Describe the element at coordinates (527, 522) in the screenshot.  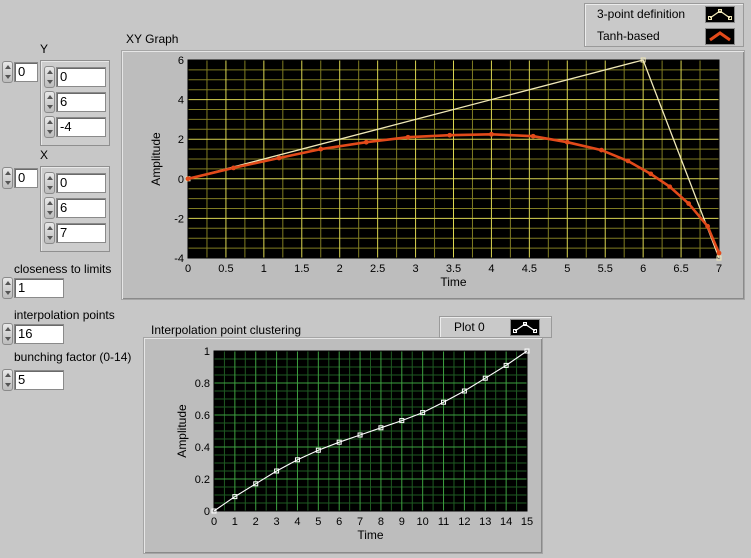
I see `x-tick-label: 15` at that location.